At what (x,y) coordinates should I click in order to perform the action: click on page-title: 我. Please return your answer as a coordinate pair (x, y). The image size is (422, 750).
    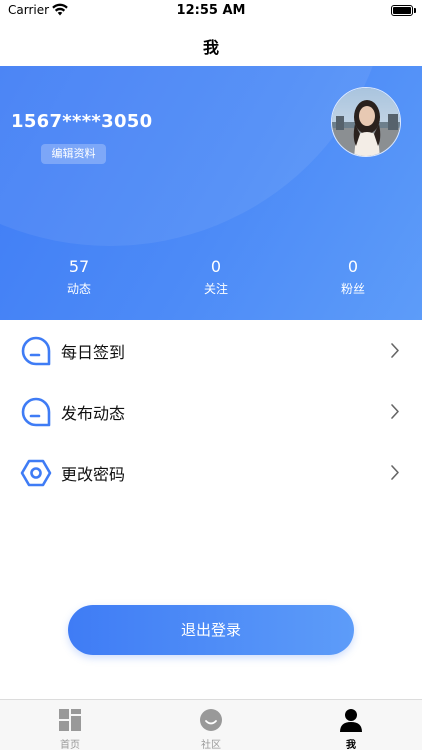
    Looking at the image, I should click on (210, 47).